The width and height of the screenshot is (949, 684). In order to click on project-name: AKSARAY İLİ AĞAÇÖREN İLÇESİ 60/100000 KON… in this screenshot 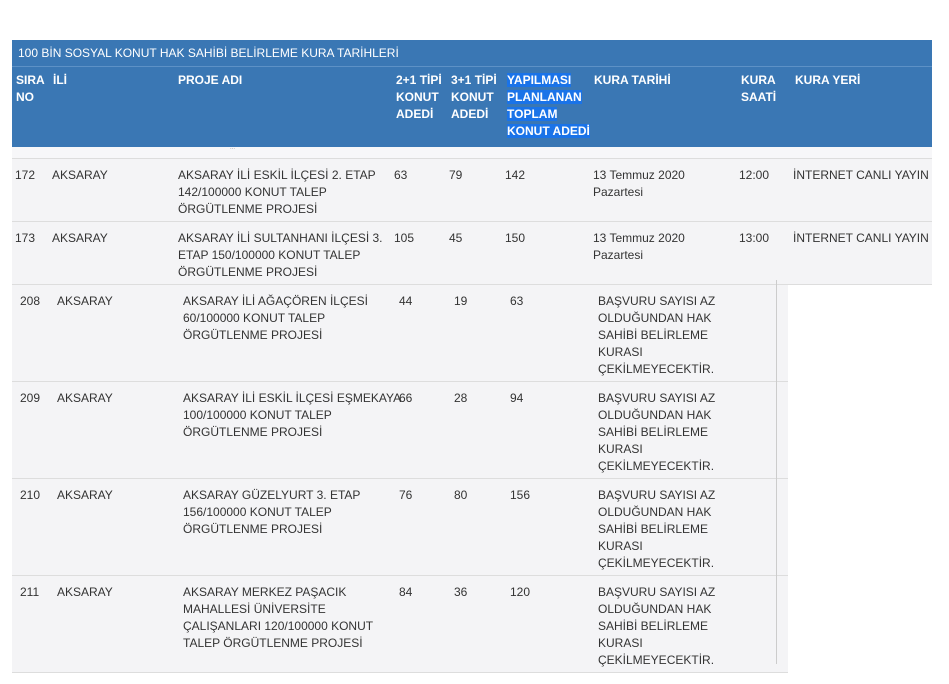, I will do `click(275, 318)`.